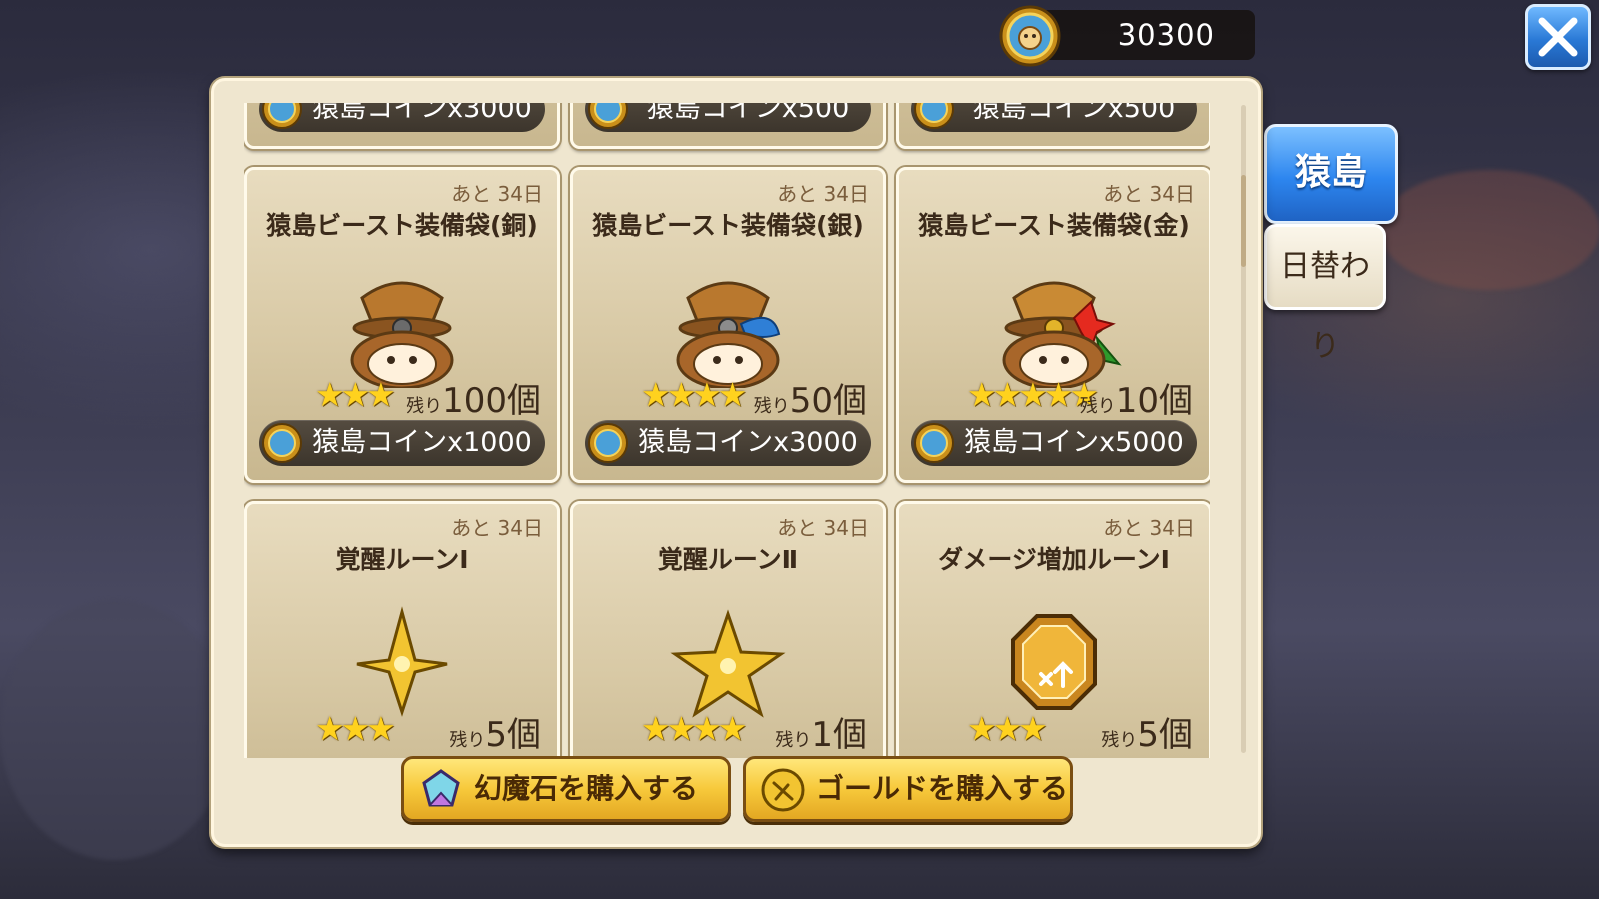 This screenshot has width=1599, height=899. I want to click on buy-gold-button: ゴールドを購入する, so click(908, 789).